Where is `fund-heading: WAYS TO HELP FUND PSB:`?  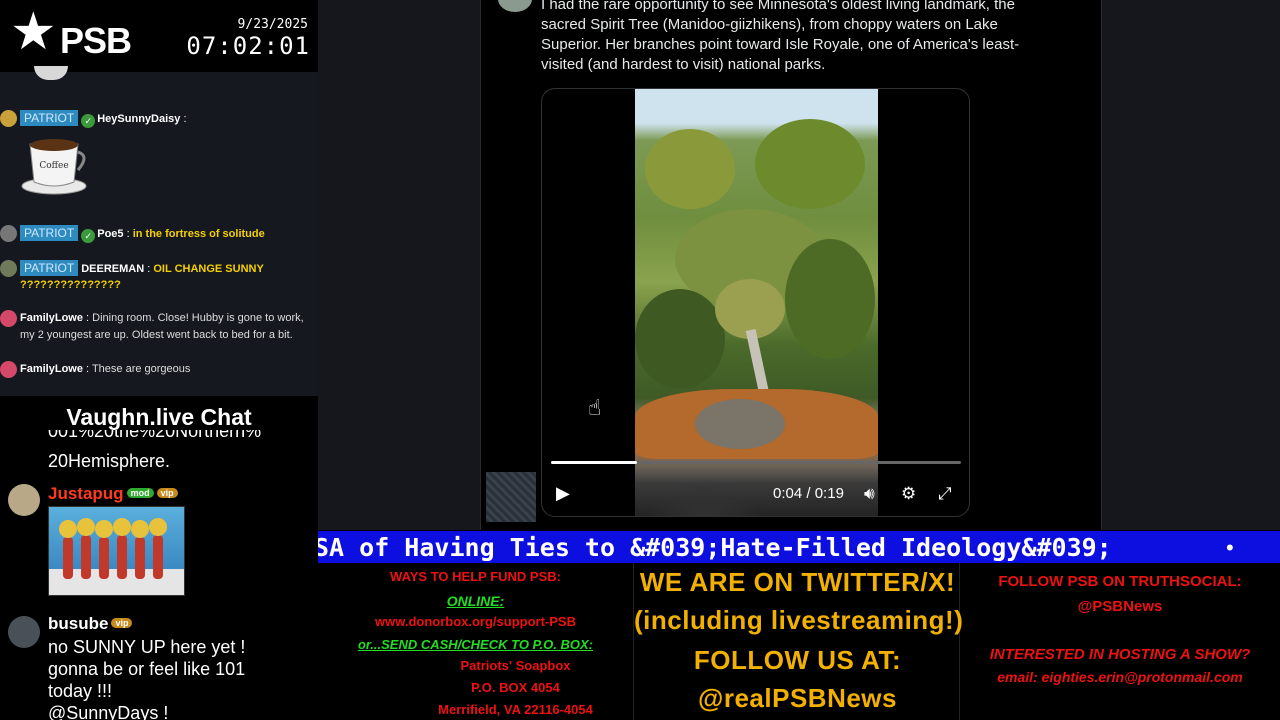
fund-heading: WAYS TO HELP FUND PSB: is located at coordinates (475, 576).